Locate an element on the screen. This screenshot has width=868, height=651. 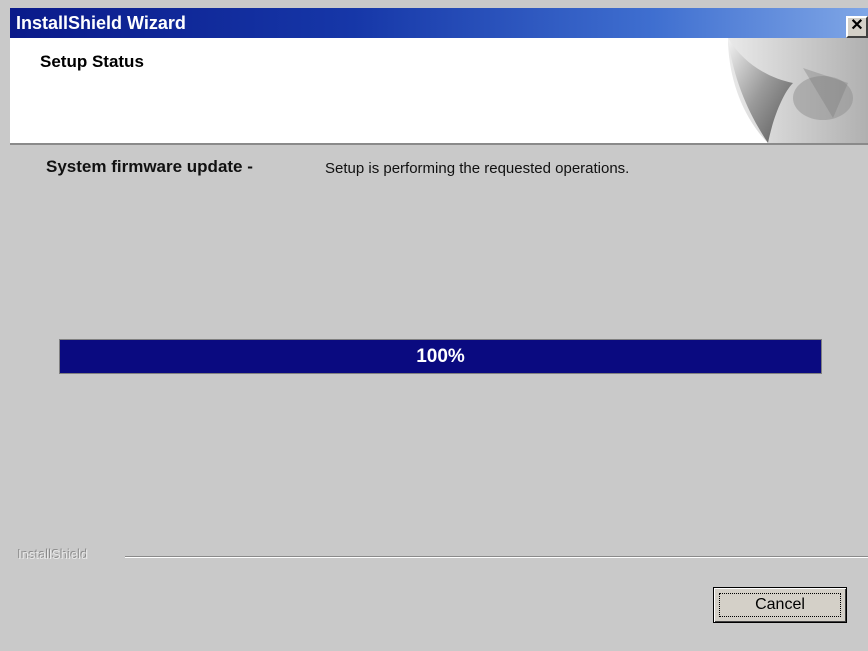
cancel-button-label: Cancel is located at coordinates (780, 604).